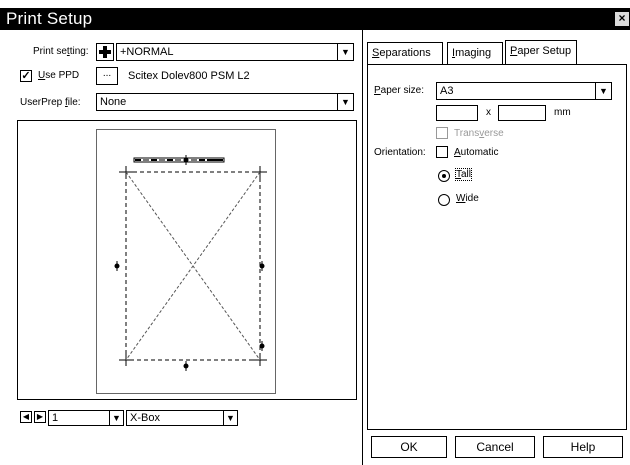  Describe the element at coordinates (442, 152) in the screenshot. I see `automatic-checkbox` at that location.